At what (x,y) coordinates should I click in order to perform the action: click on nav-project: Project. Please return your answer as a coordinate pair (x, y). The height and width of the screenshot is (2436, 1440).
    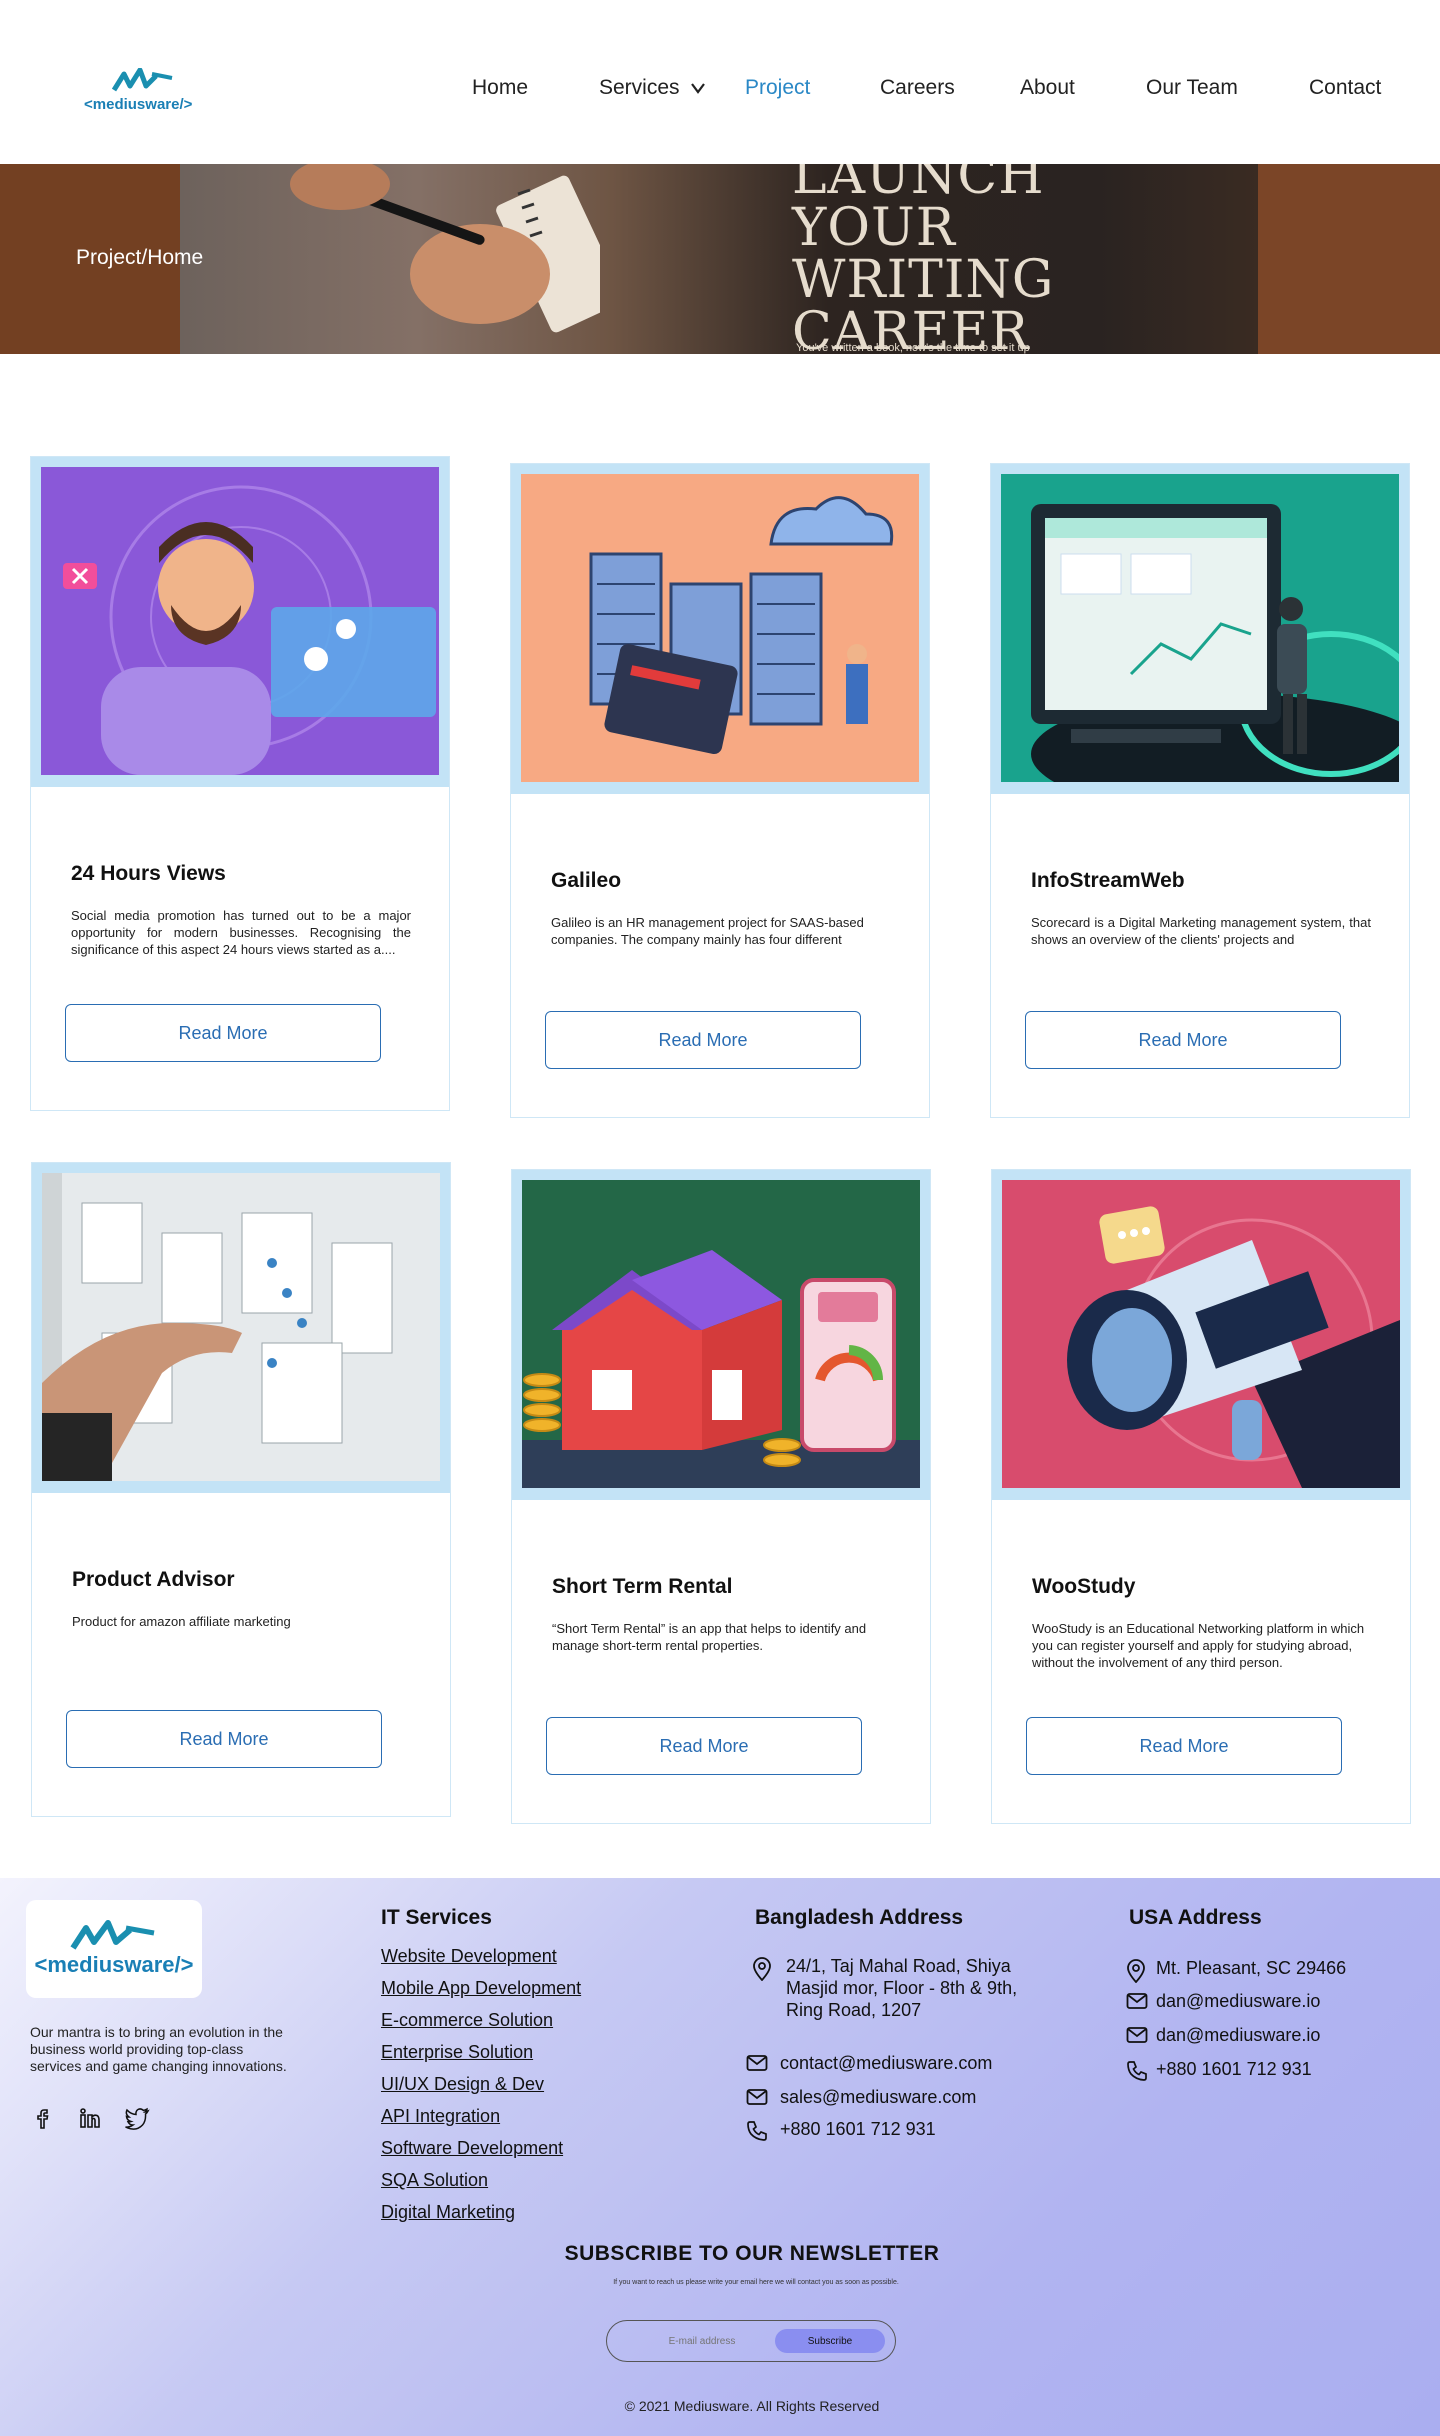
    Looking at the image, I should click on (777, 88).